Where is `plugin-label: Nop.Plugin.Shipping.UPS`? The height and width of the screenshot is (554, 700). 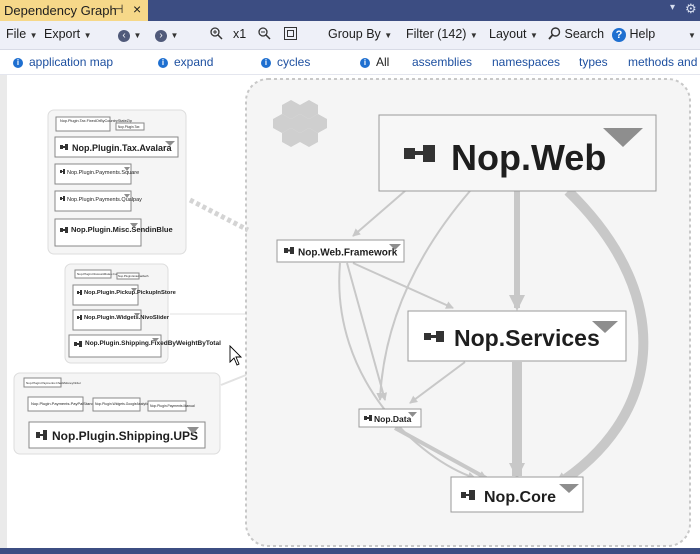
plugin-label: Nop.Plugin.Shipping.UPS is located at coordinates (125, 436).